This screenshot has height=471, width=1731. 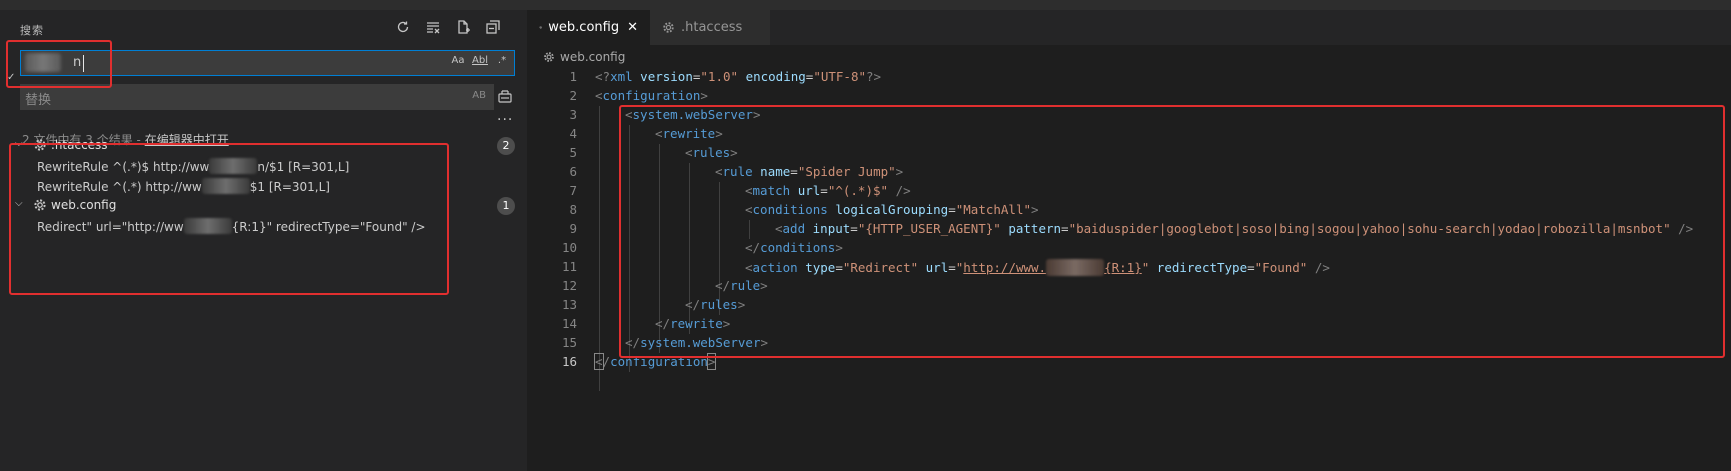 I want to click on use-regex-toggle: .*, so click(x=502, y=60).